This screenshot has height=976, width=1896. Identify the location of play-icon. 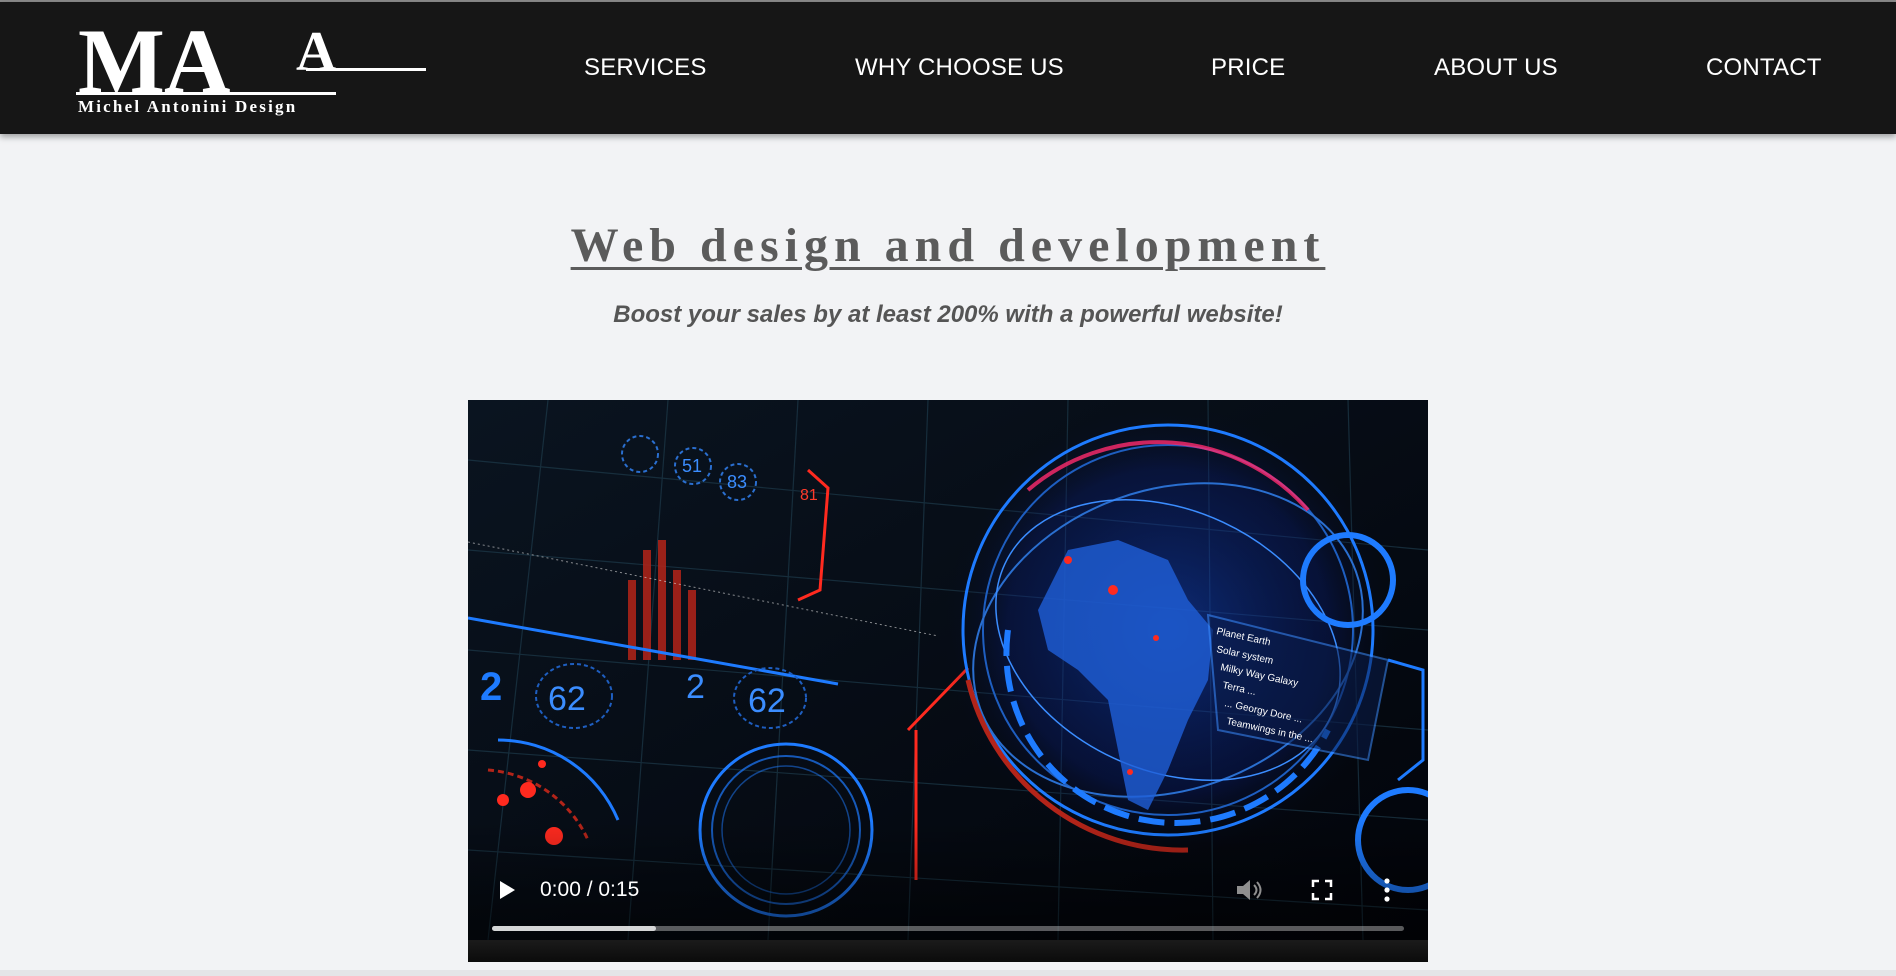
(507, 890).